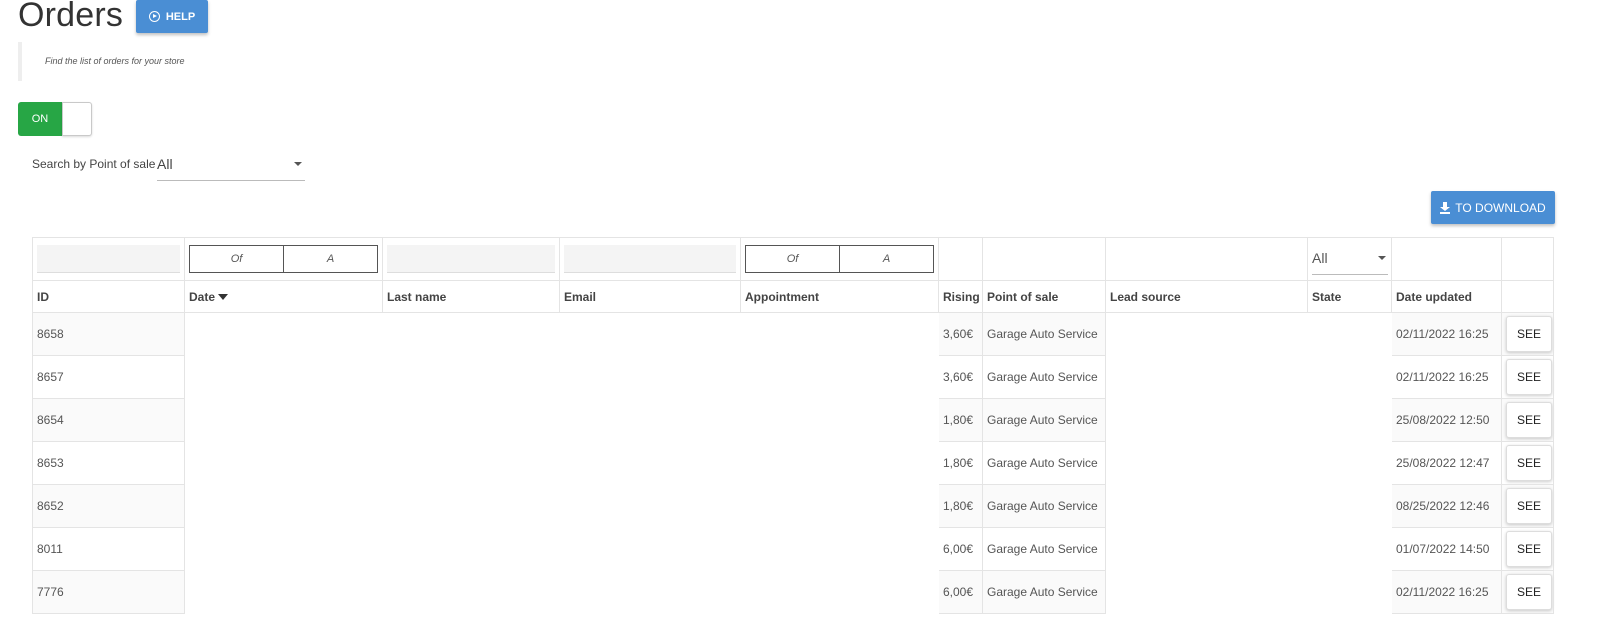  Describe the element at coordinates (960, 334) in the screenshot. I see `cell-rising: 3,60€` at that location.